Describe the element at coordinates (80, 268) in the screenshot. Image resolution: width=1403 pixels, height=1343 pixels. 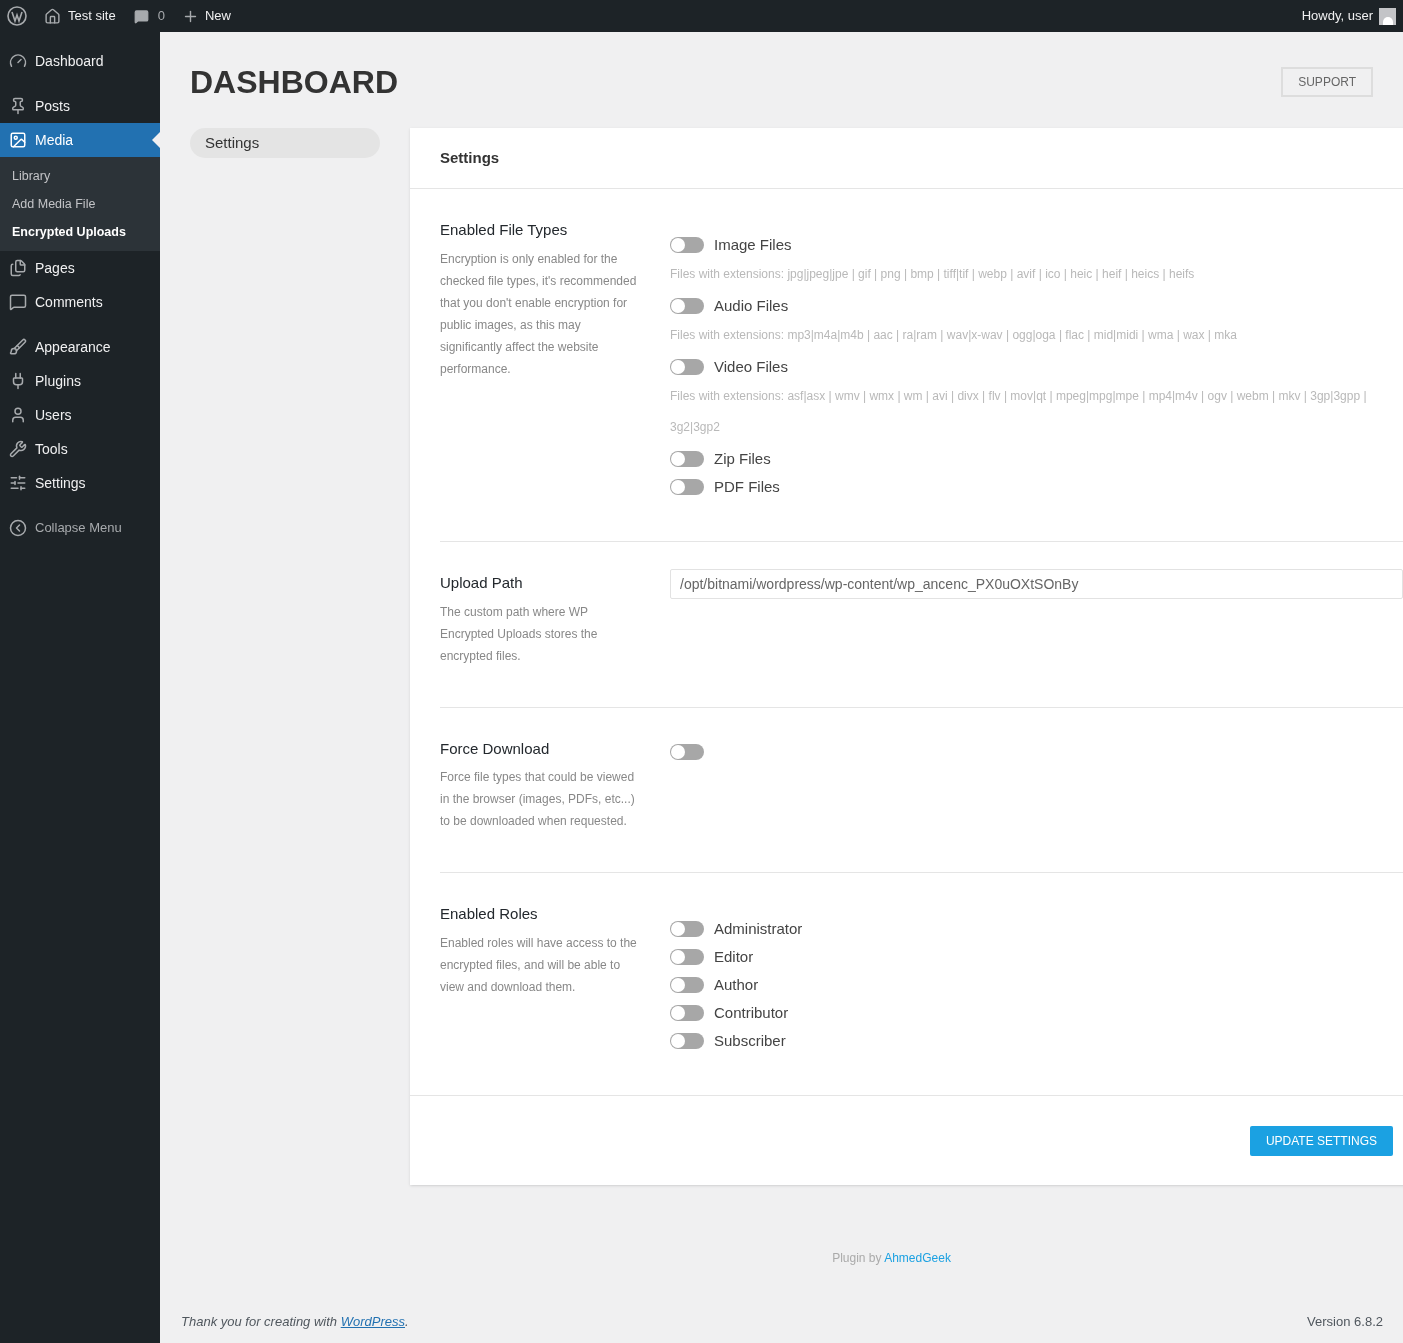
I see `sidebar-item: Pages` at that location.